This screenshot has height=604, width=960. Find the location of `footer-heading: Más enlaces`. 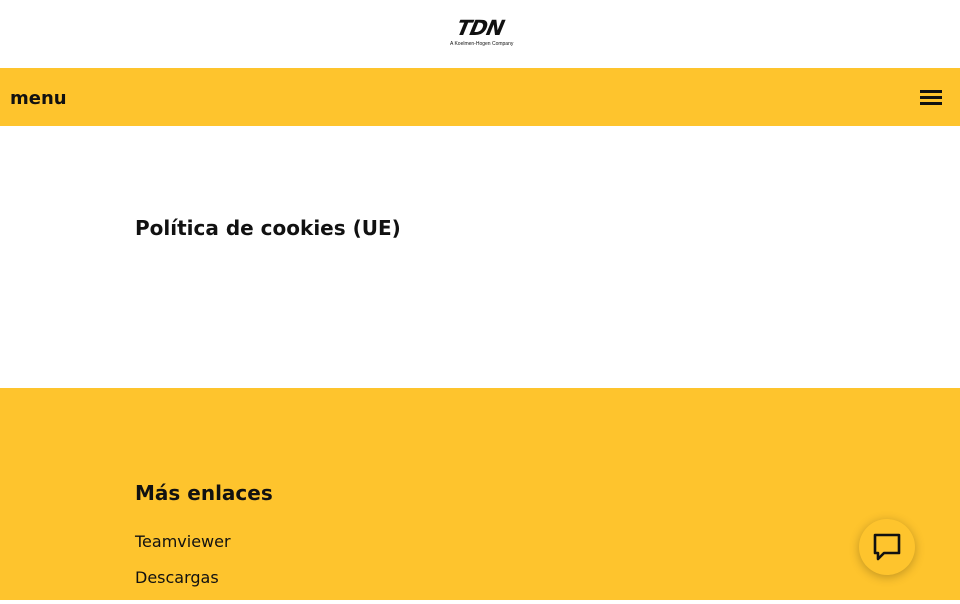

footer-heading: Más enlaces is located at coordinates (204, 493).